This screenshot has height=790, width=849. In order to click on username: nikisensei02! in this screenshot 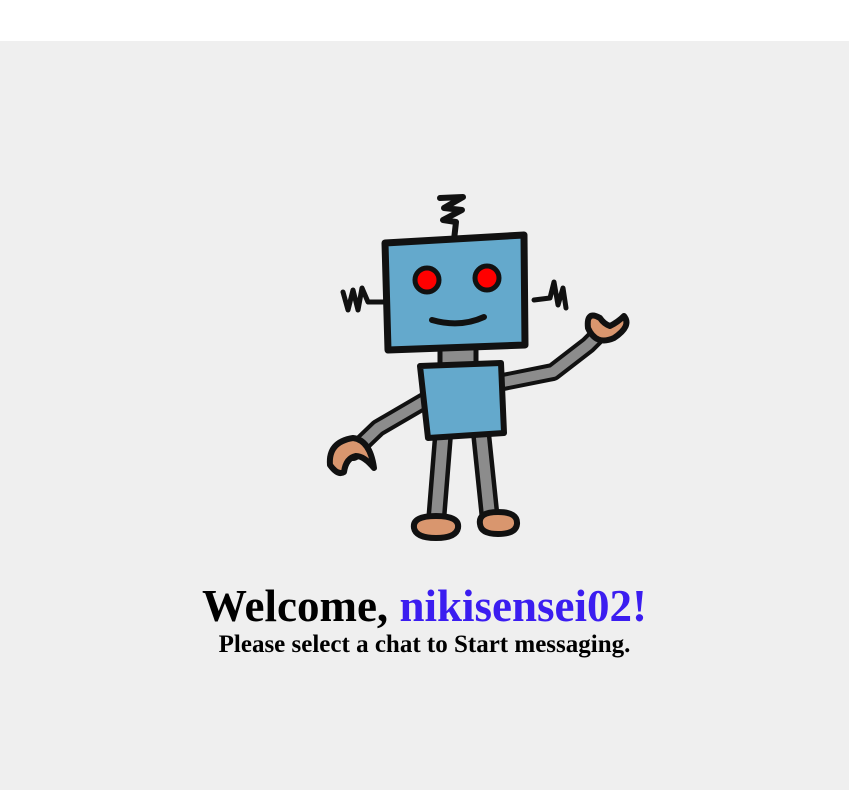, I will do `click(523, 606)`.